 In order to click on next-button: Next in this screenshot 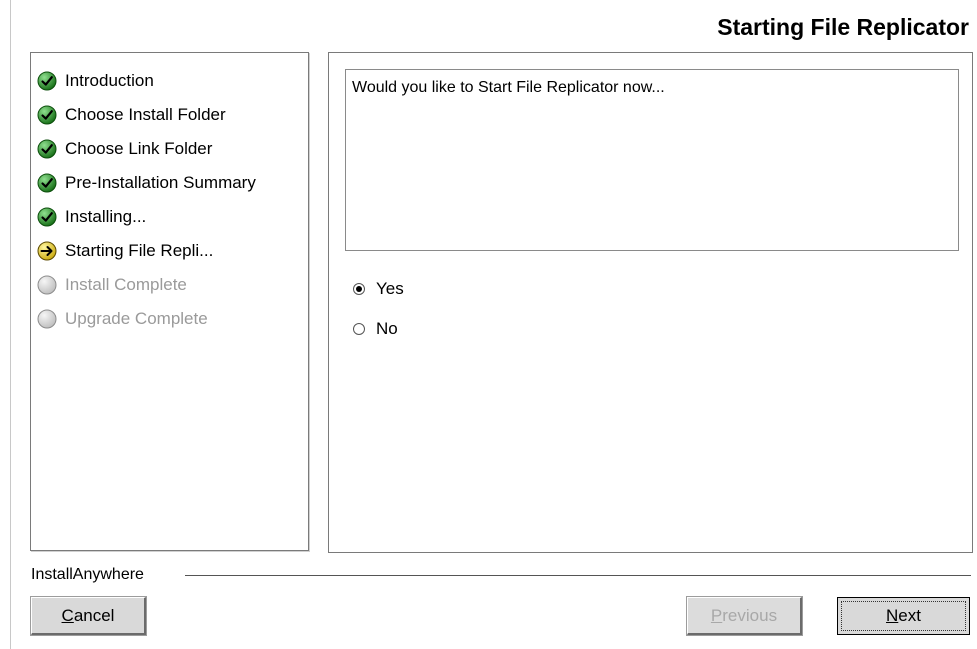, I will do `click(903, 616)`.